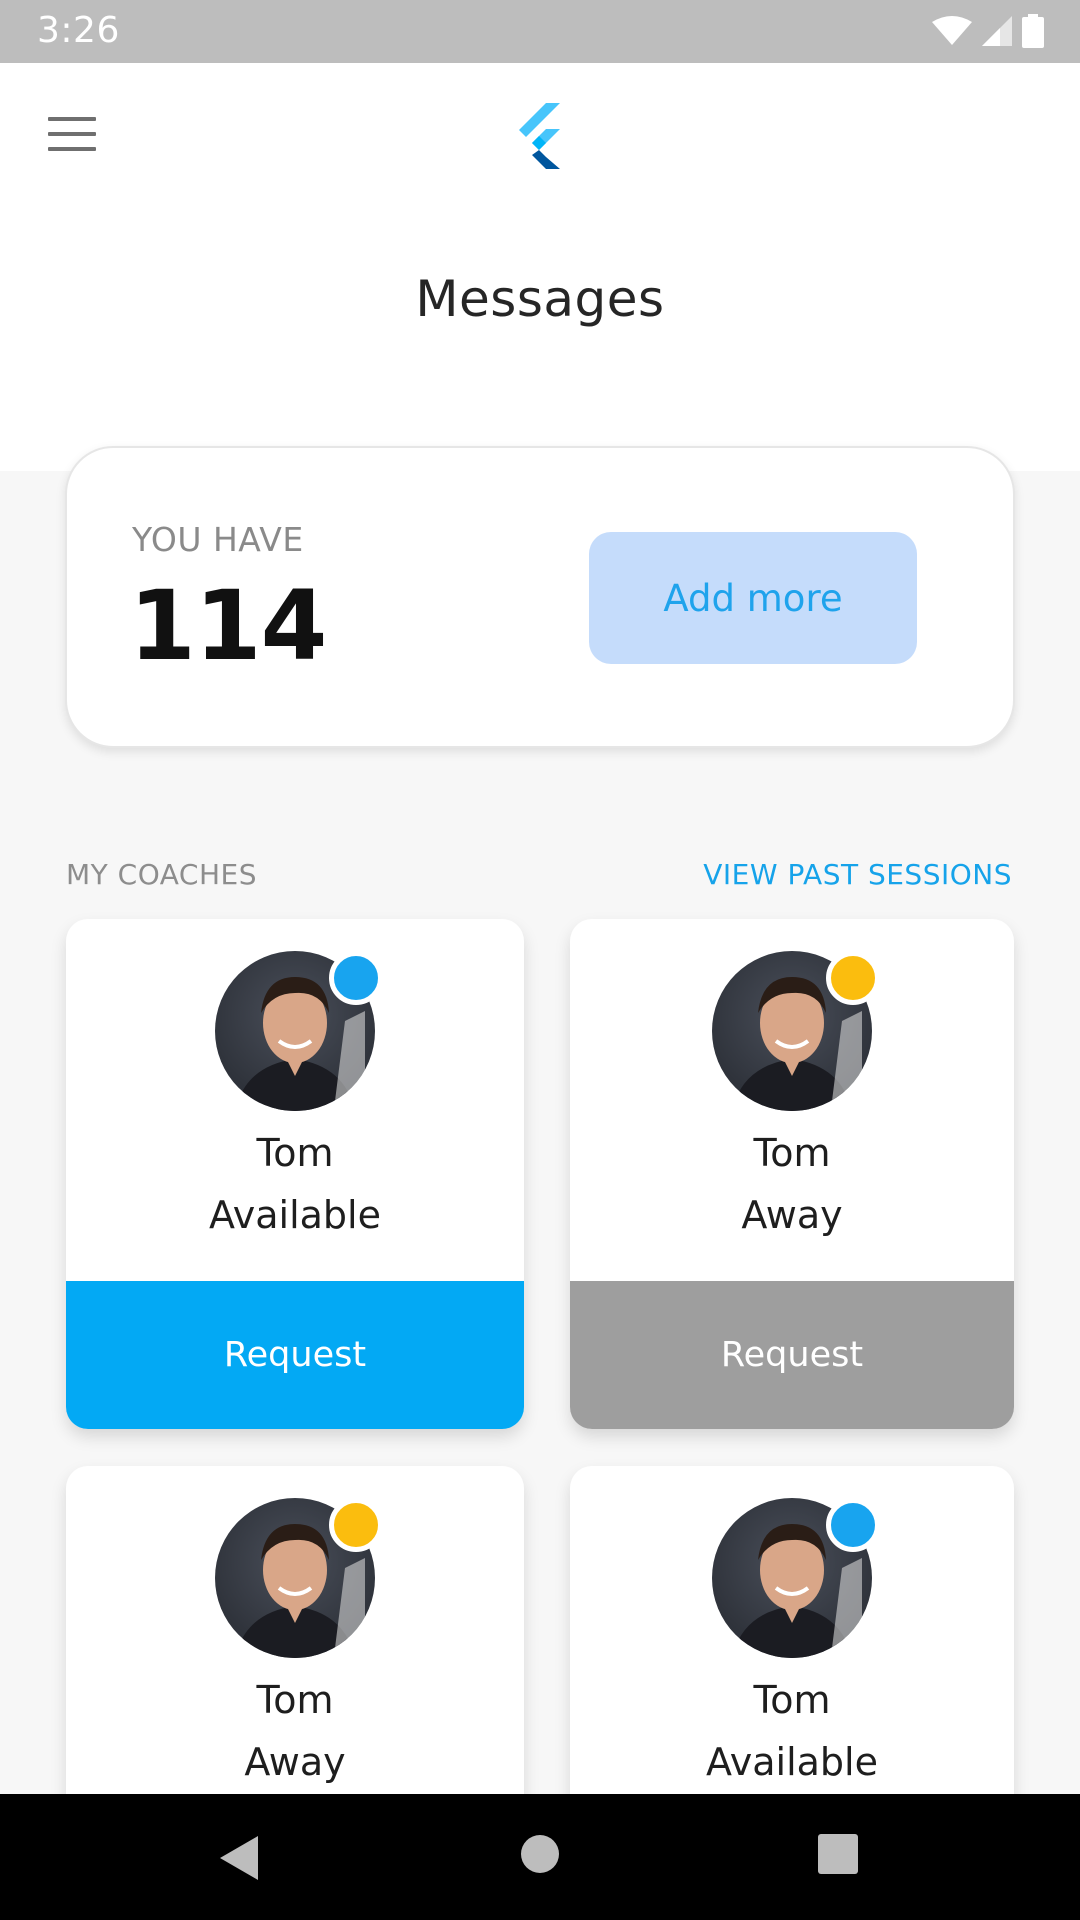  I want to click on status-icons, so click(988, 31).